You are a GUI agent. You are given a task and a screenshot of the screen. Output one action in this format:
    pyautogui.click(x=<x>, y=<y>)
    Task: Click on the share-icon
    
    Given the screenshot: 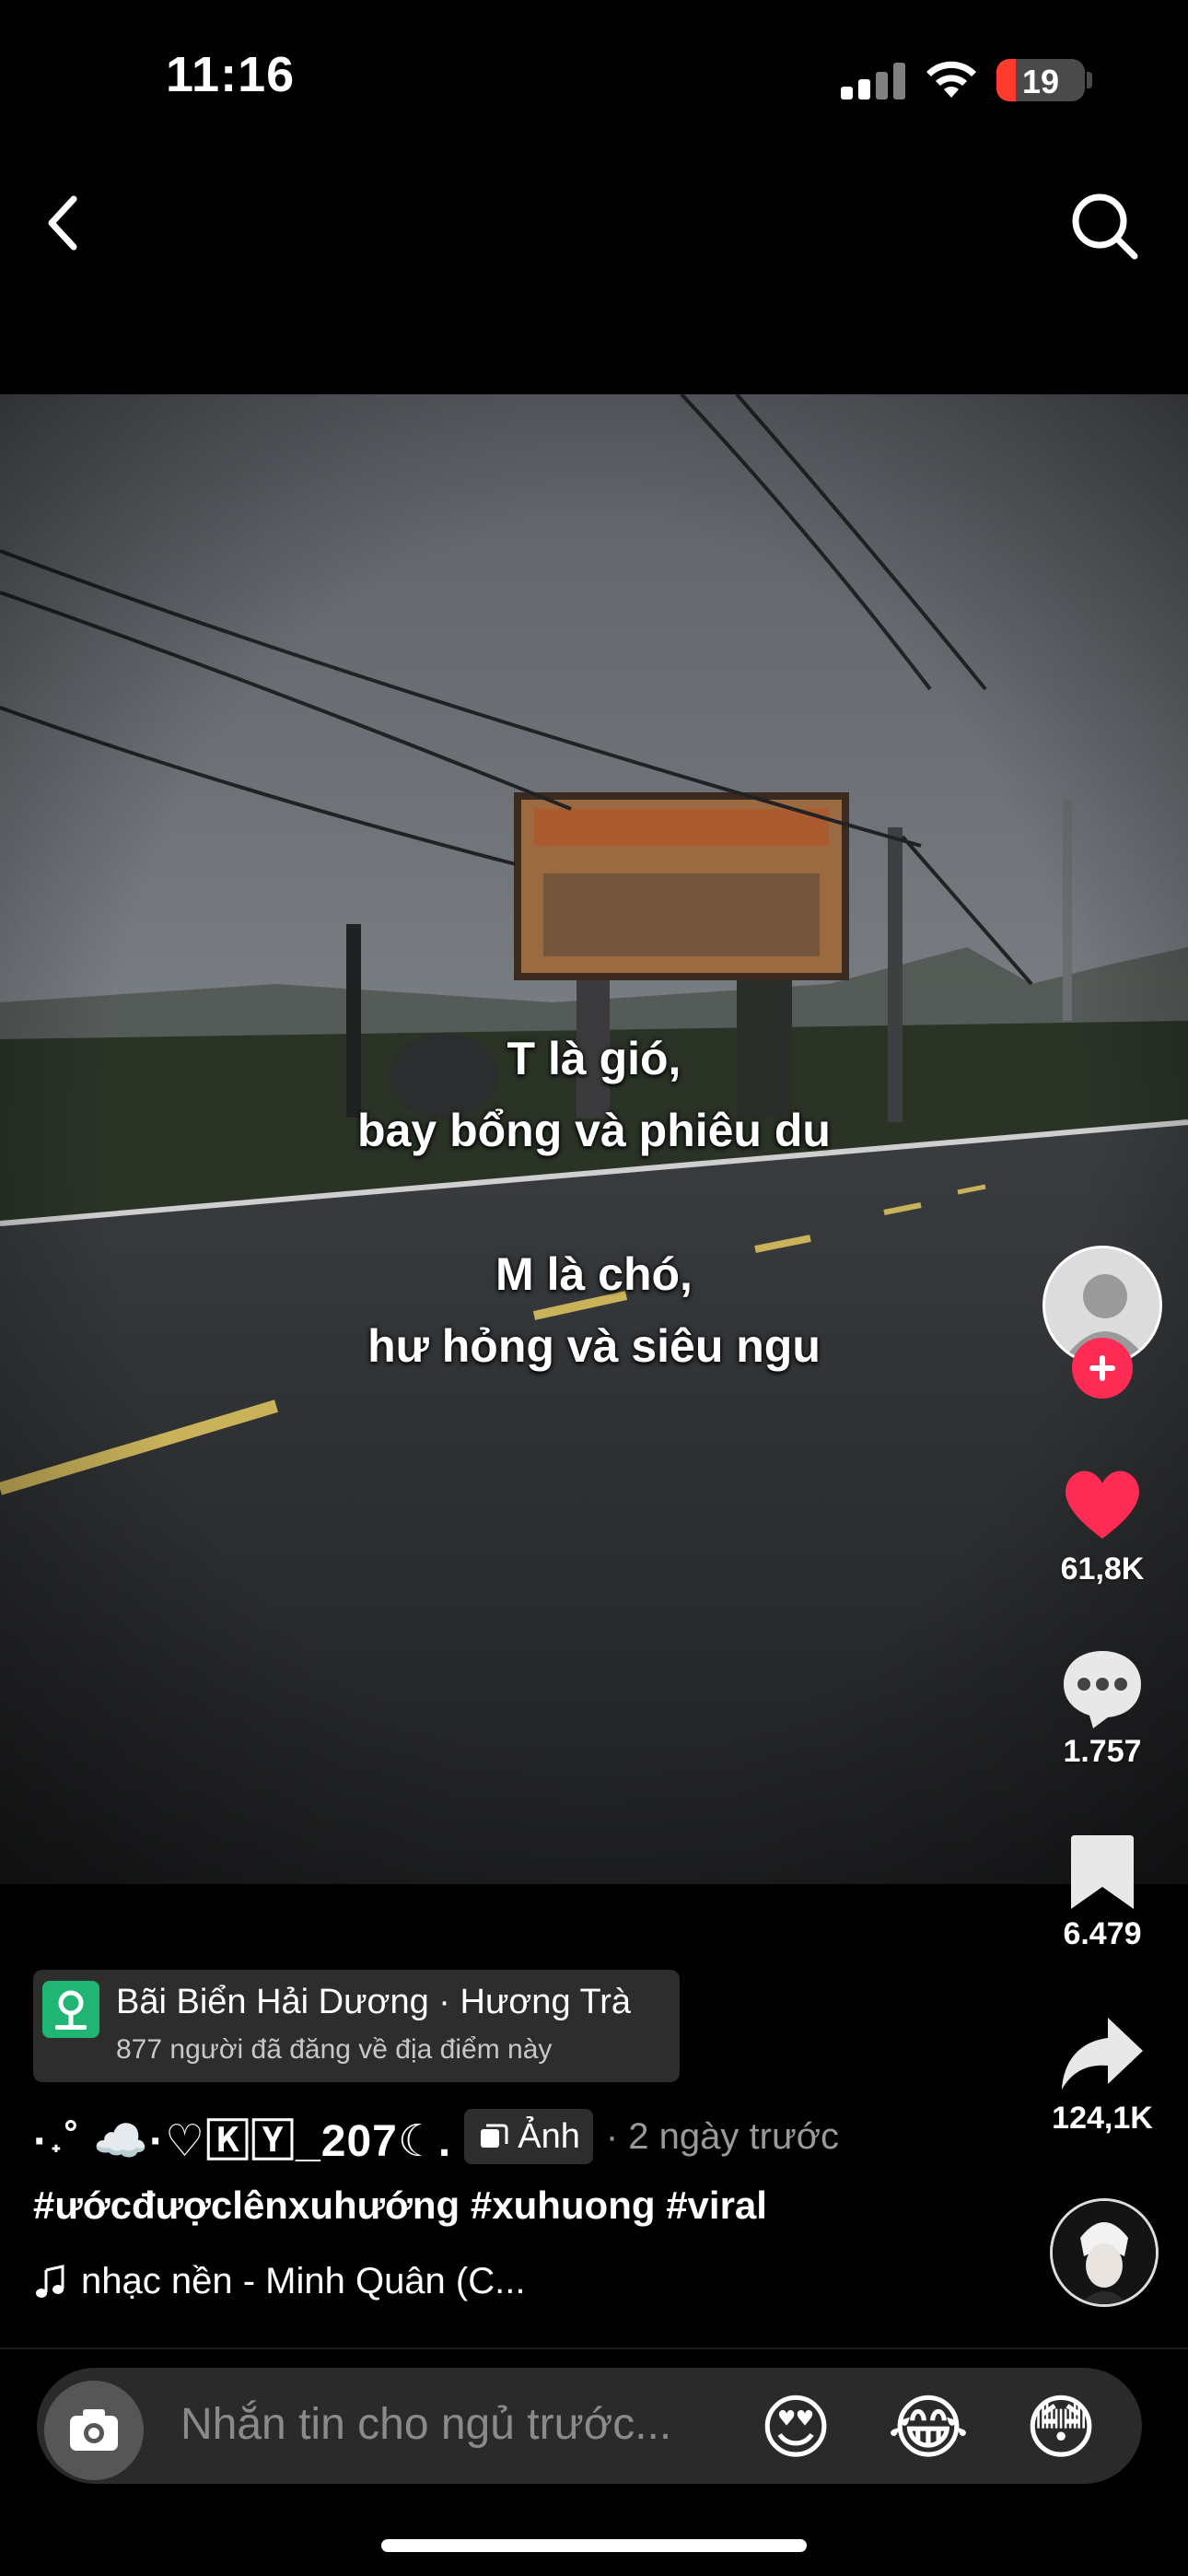 What is the action you would take?
    pyautogui.click(x=1102, y=2054)
    